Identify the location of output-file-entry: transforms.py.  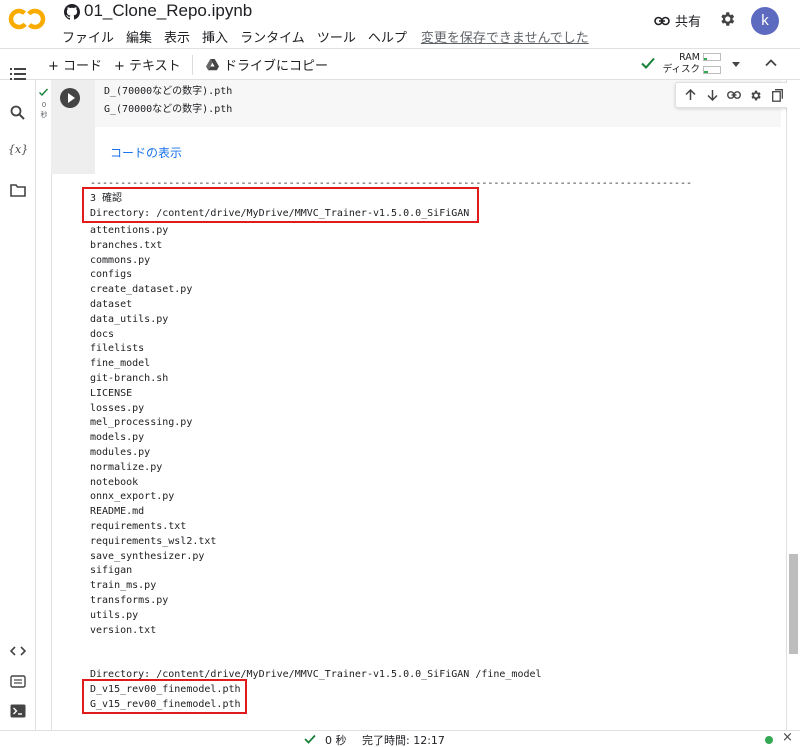
(129, 600).